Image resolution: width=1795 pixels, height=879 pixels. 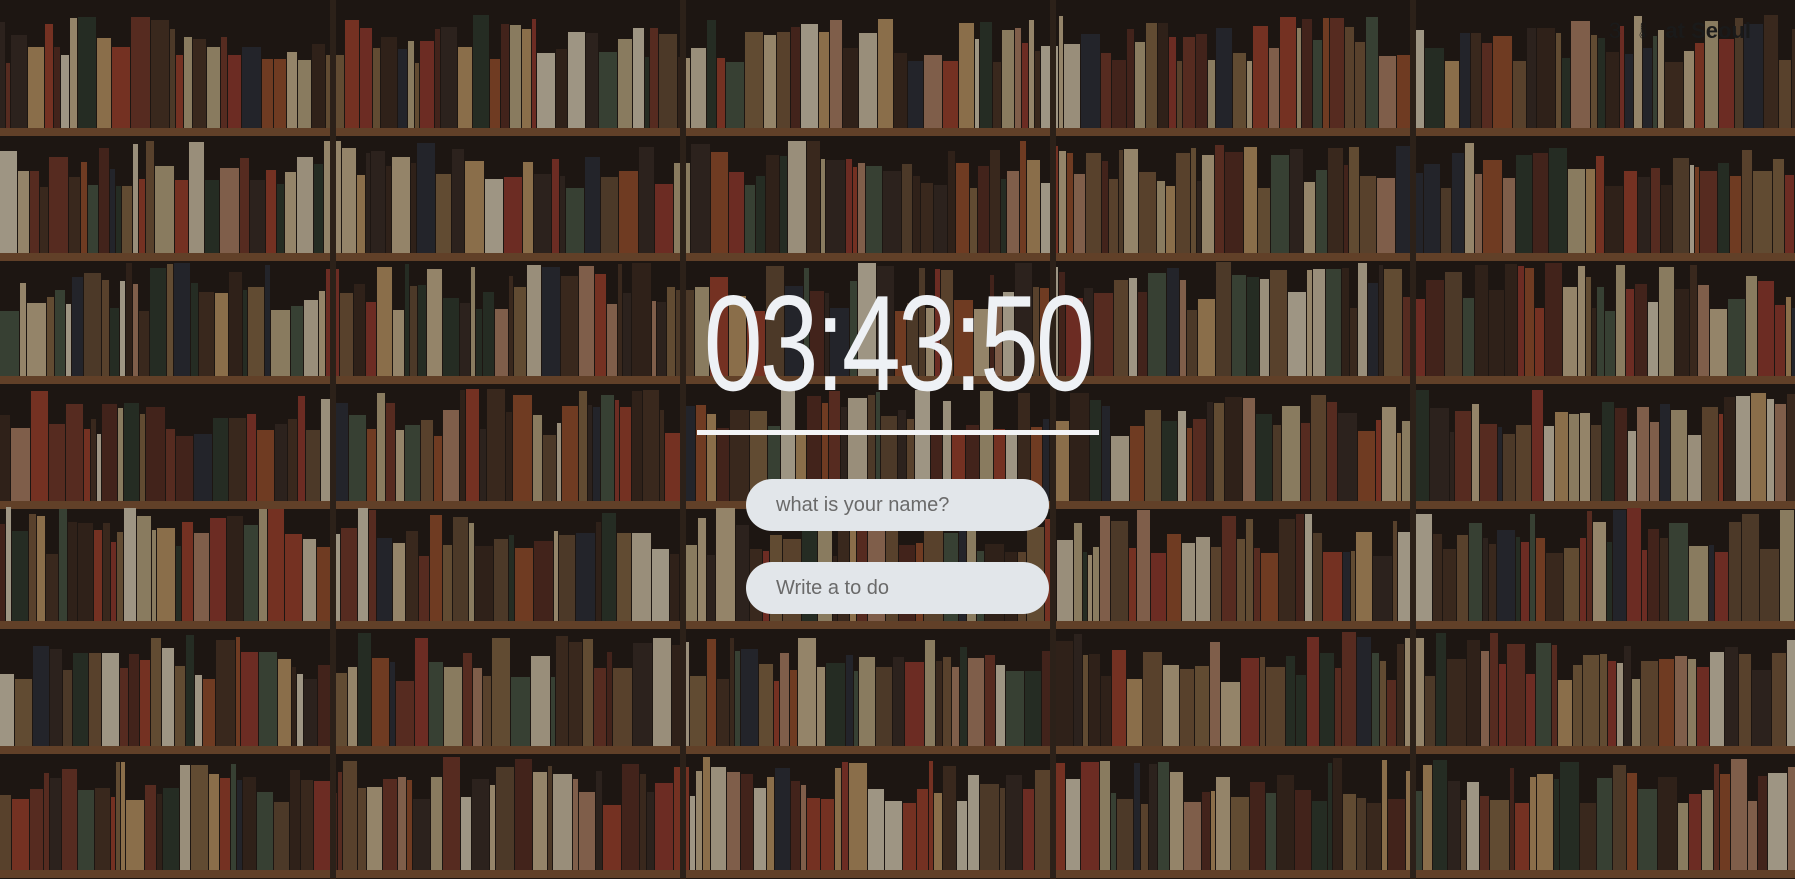 What do you see at coordinates (897, 588) in the screenshot?
I see `todo-input` at bounding box center [897, 588].